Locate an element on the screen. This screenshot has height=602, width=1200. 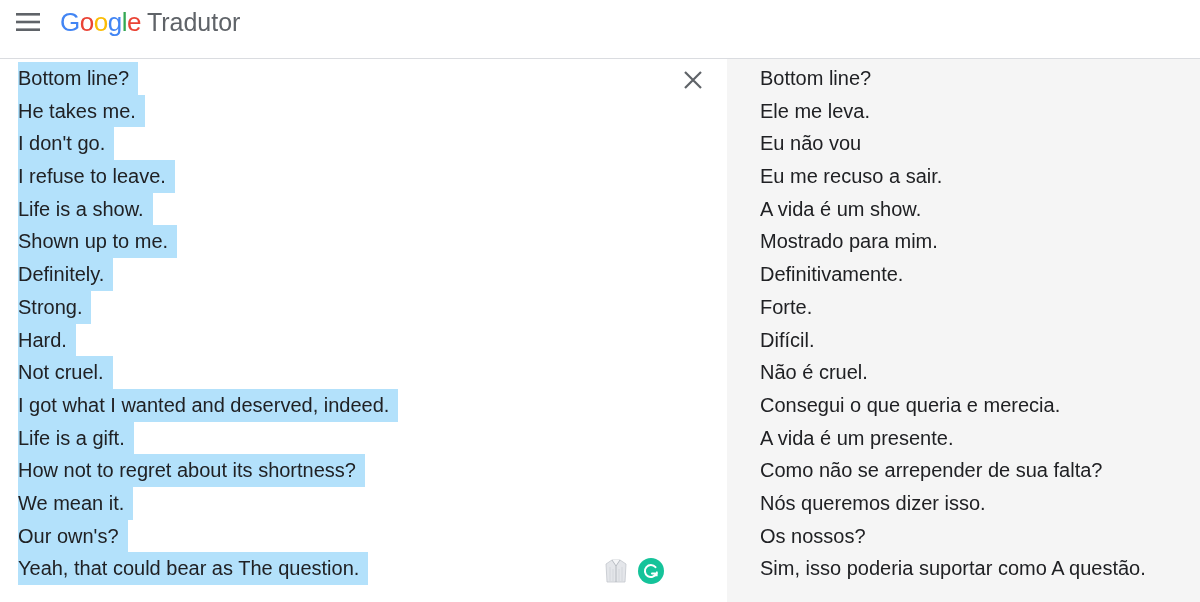
translation-text-line: Eu me recuso a sair. is located at coordinates (852, 177).